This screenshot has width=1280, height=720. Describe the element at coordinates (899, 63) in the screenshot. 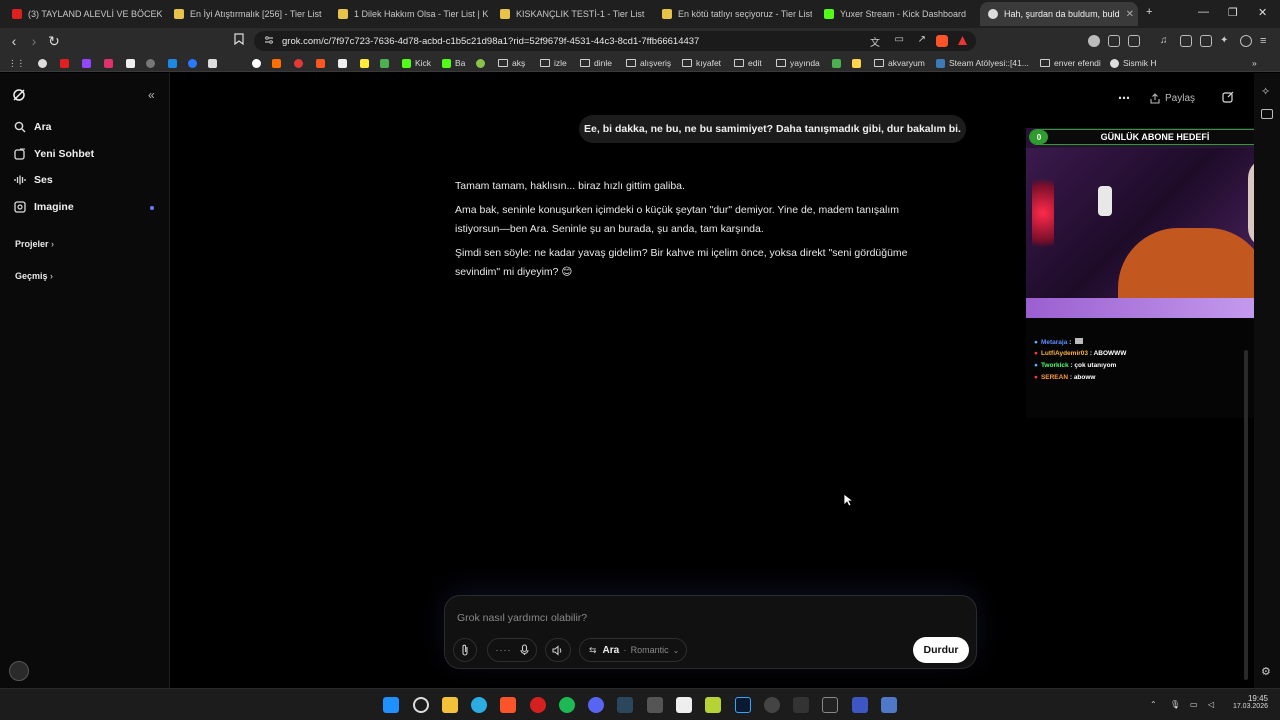

I see `bookmark-folder: akvaryum` at that location.